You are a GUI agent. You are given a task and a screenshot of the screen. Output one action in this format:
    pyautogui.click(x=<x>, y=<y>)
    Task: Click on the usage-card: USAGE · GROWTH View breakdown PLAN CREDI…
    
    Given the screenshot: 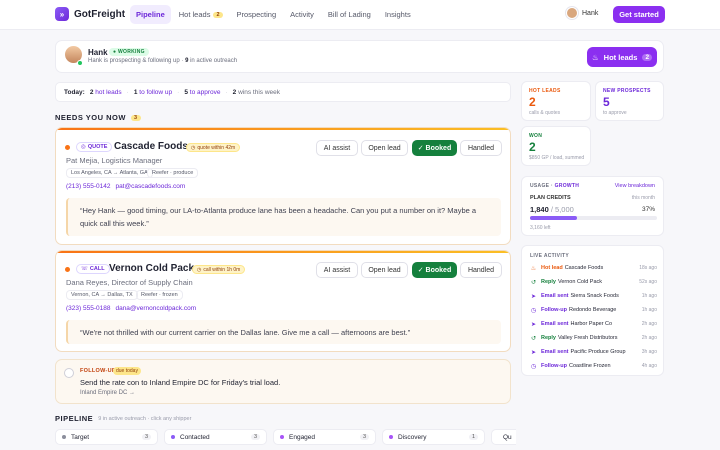 What is the action you would take?
    pyautogui.click(x=592, y=206)
    